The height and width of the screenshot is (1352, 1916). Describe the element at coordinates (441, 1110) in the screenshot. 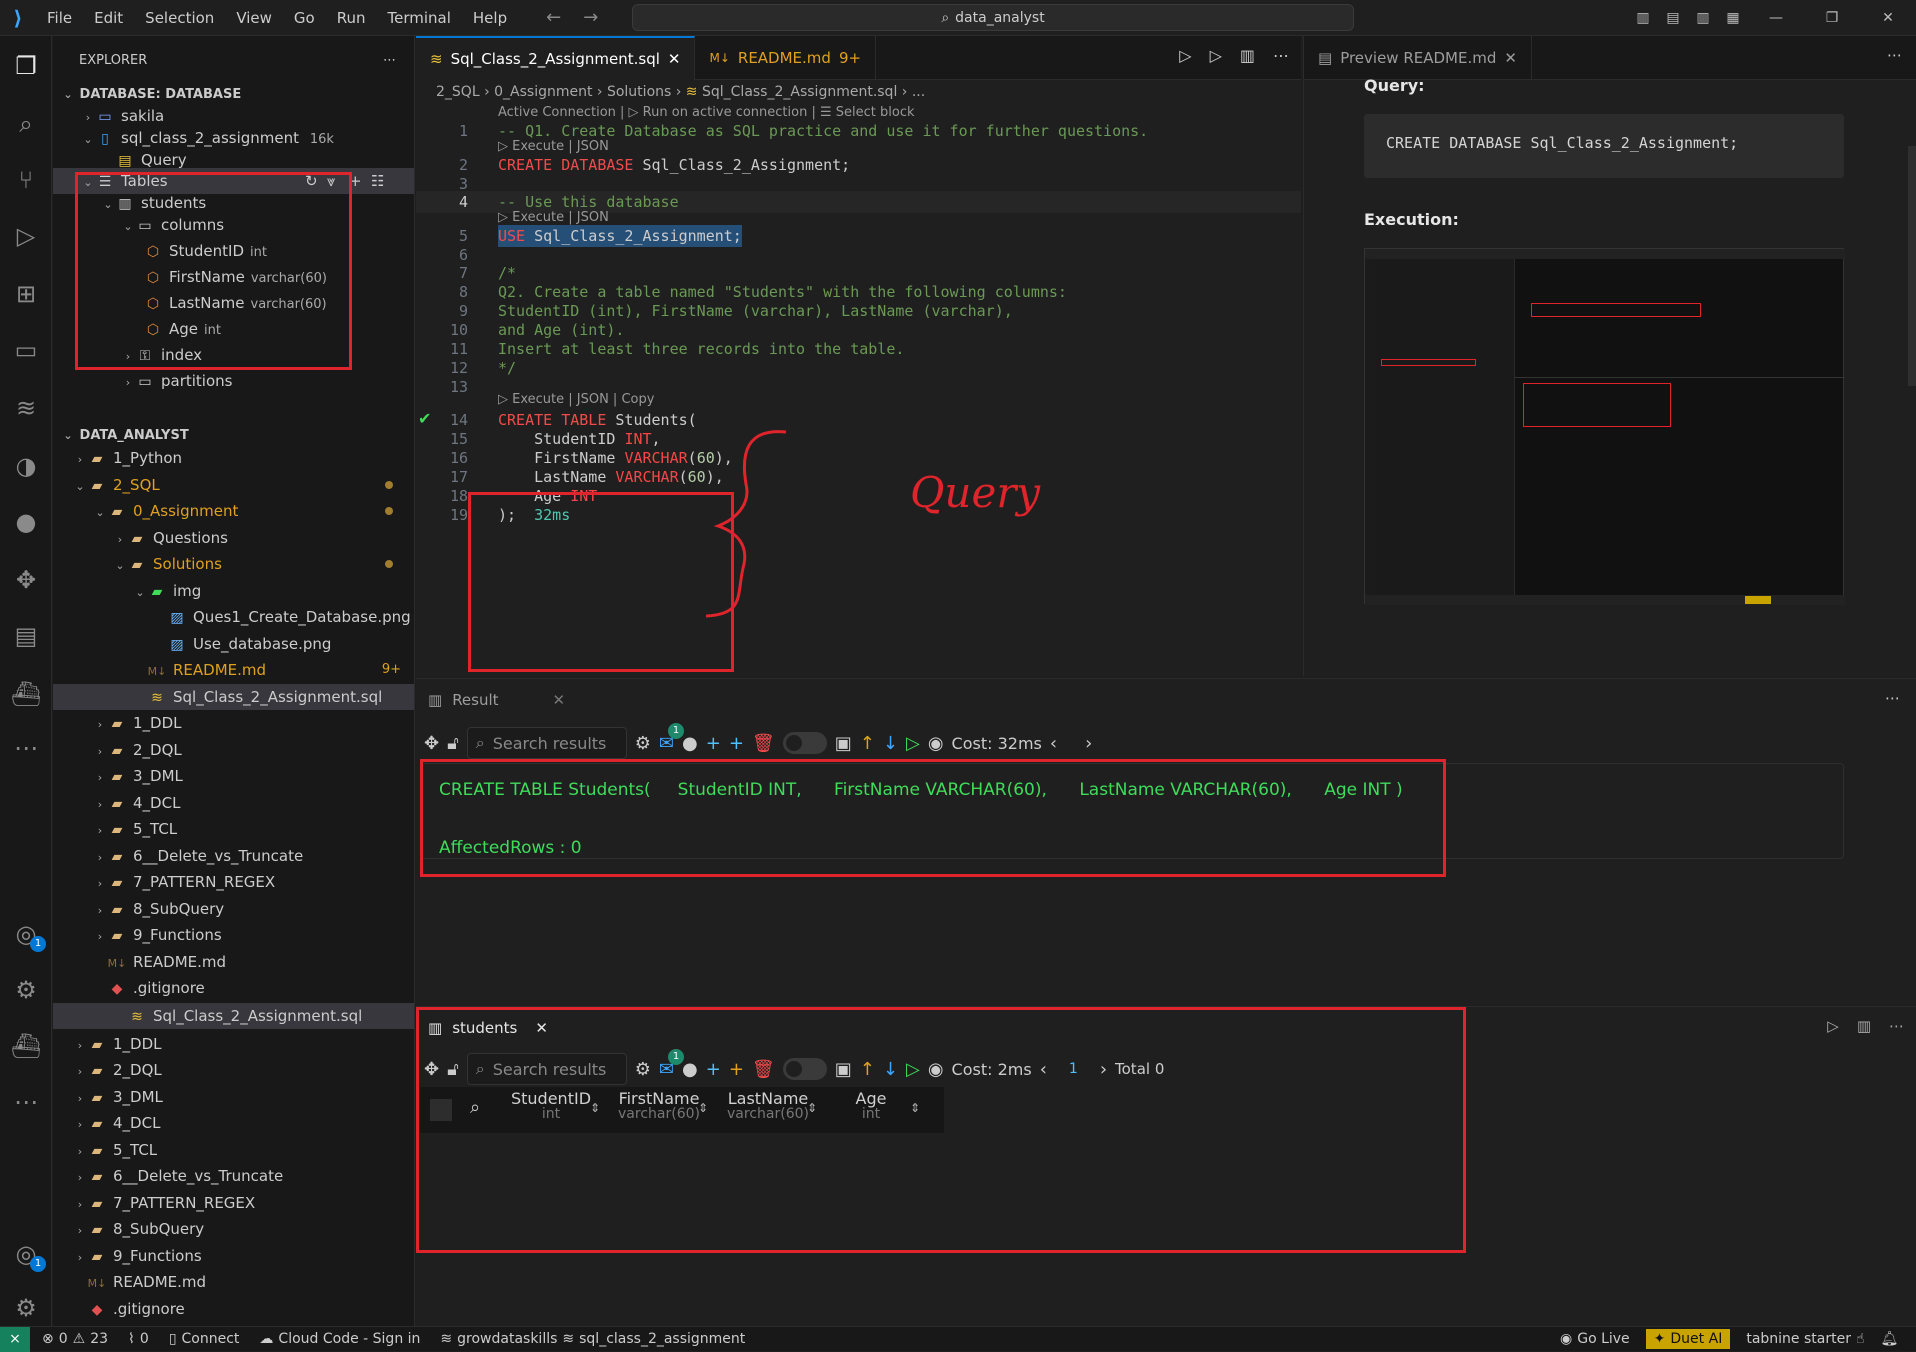

I see `select-all-checkbox` at that location.